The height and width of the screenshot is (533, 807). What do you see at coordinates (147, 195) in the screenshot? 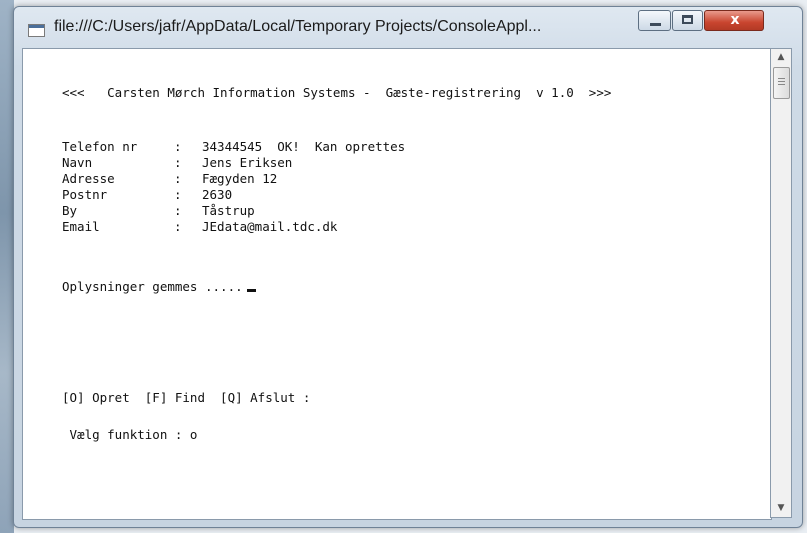
I see `field-row: Postnr: 2630` at bounding box center [147, 195].